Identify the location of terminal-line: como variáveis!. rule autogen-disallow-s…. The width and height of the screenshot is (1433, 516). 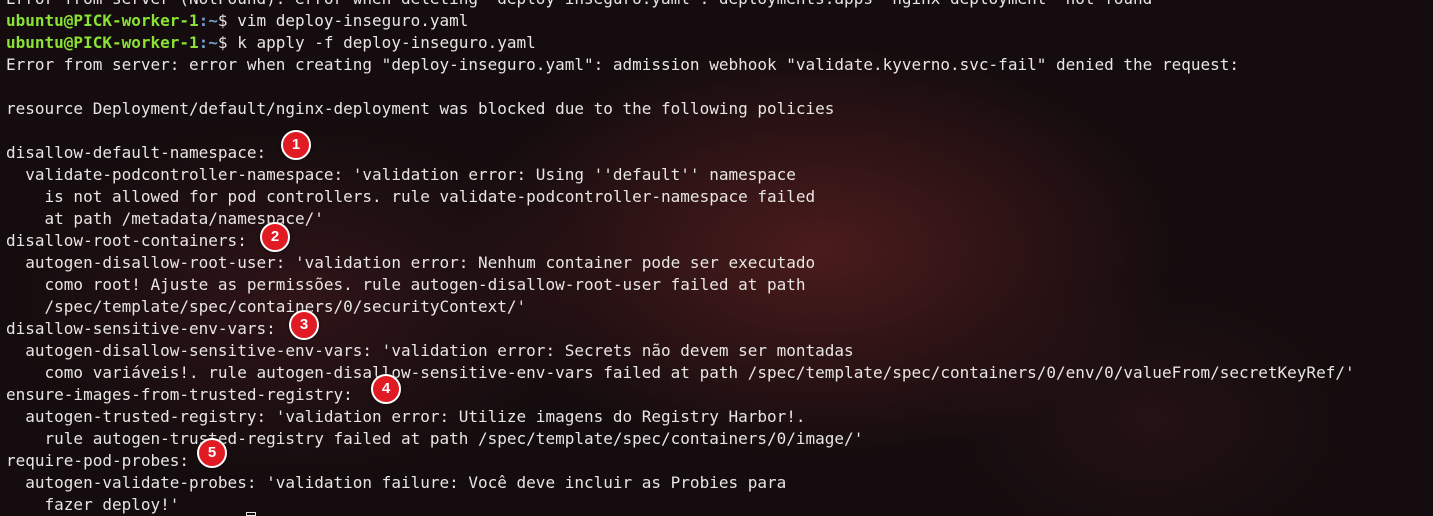
(680, 372).